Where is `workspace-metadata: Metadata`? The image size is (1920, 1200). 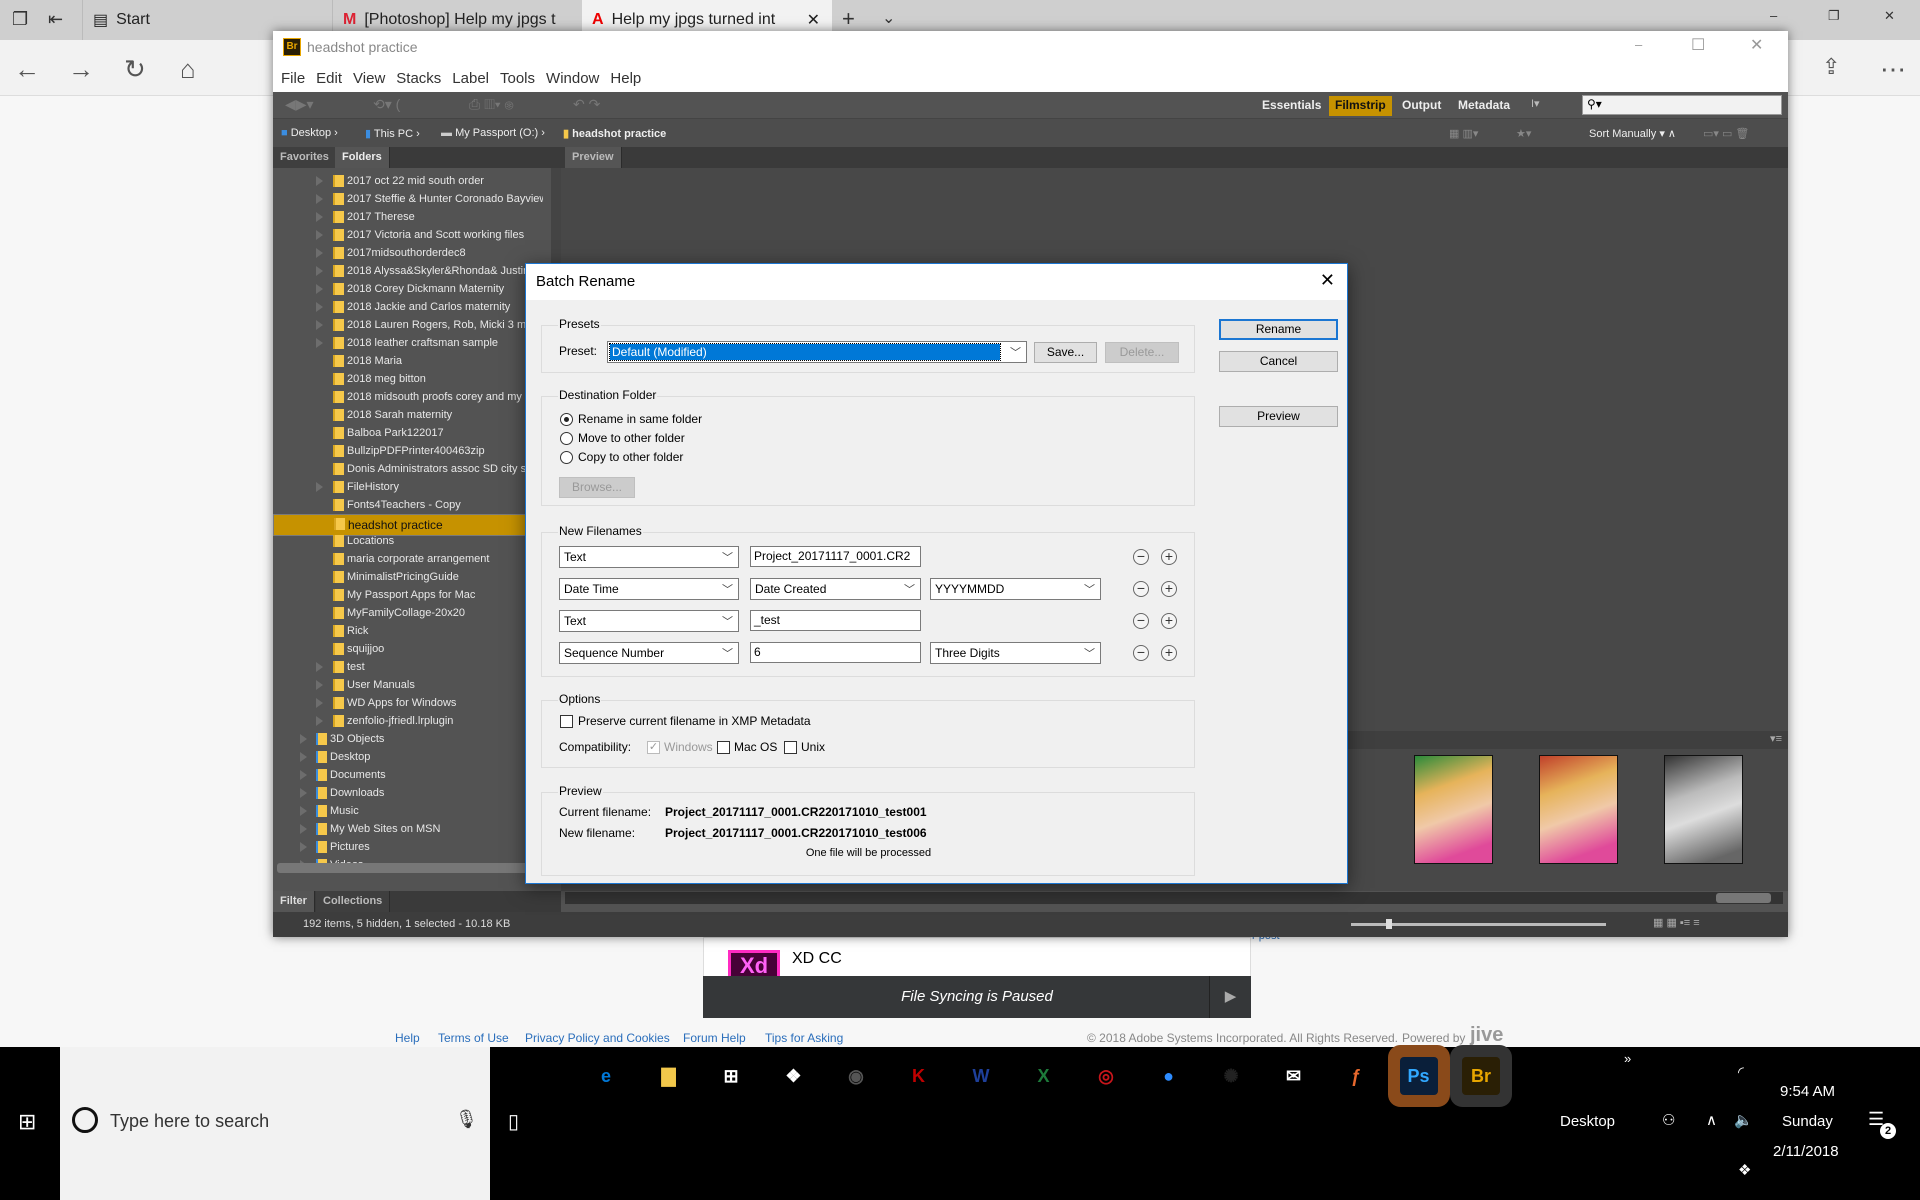
workspace-metadata: Metadata is located at coordinates (1484, 106).